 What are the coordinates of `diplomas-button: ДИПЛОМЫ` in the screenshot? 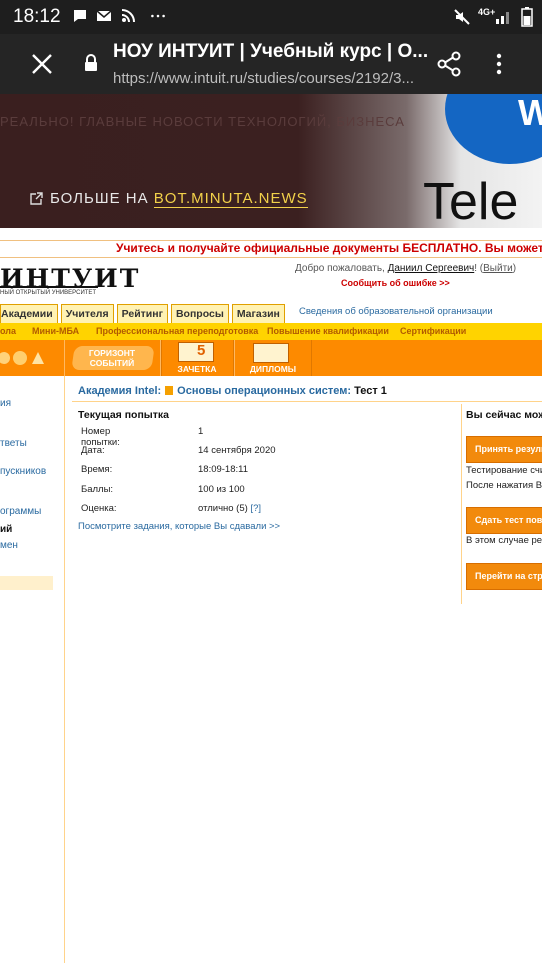 It's located at (273, 358).